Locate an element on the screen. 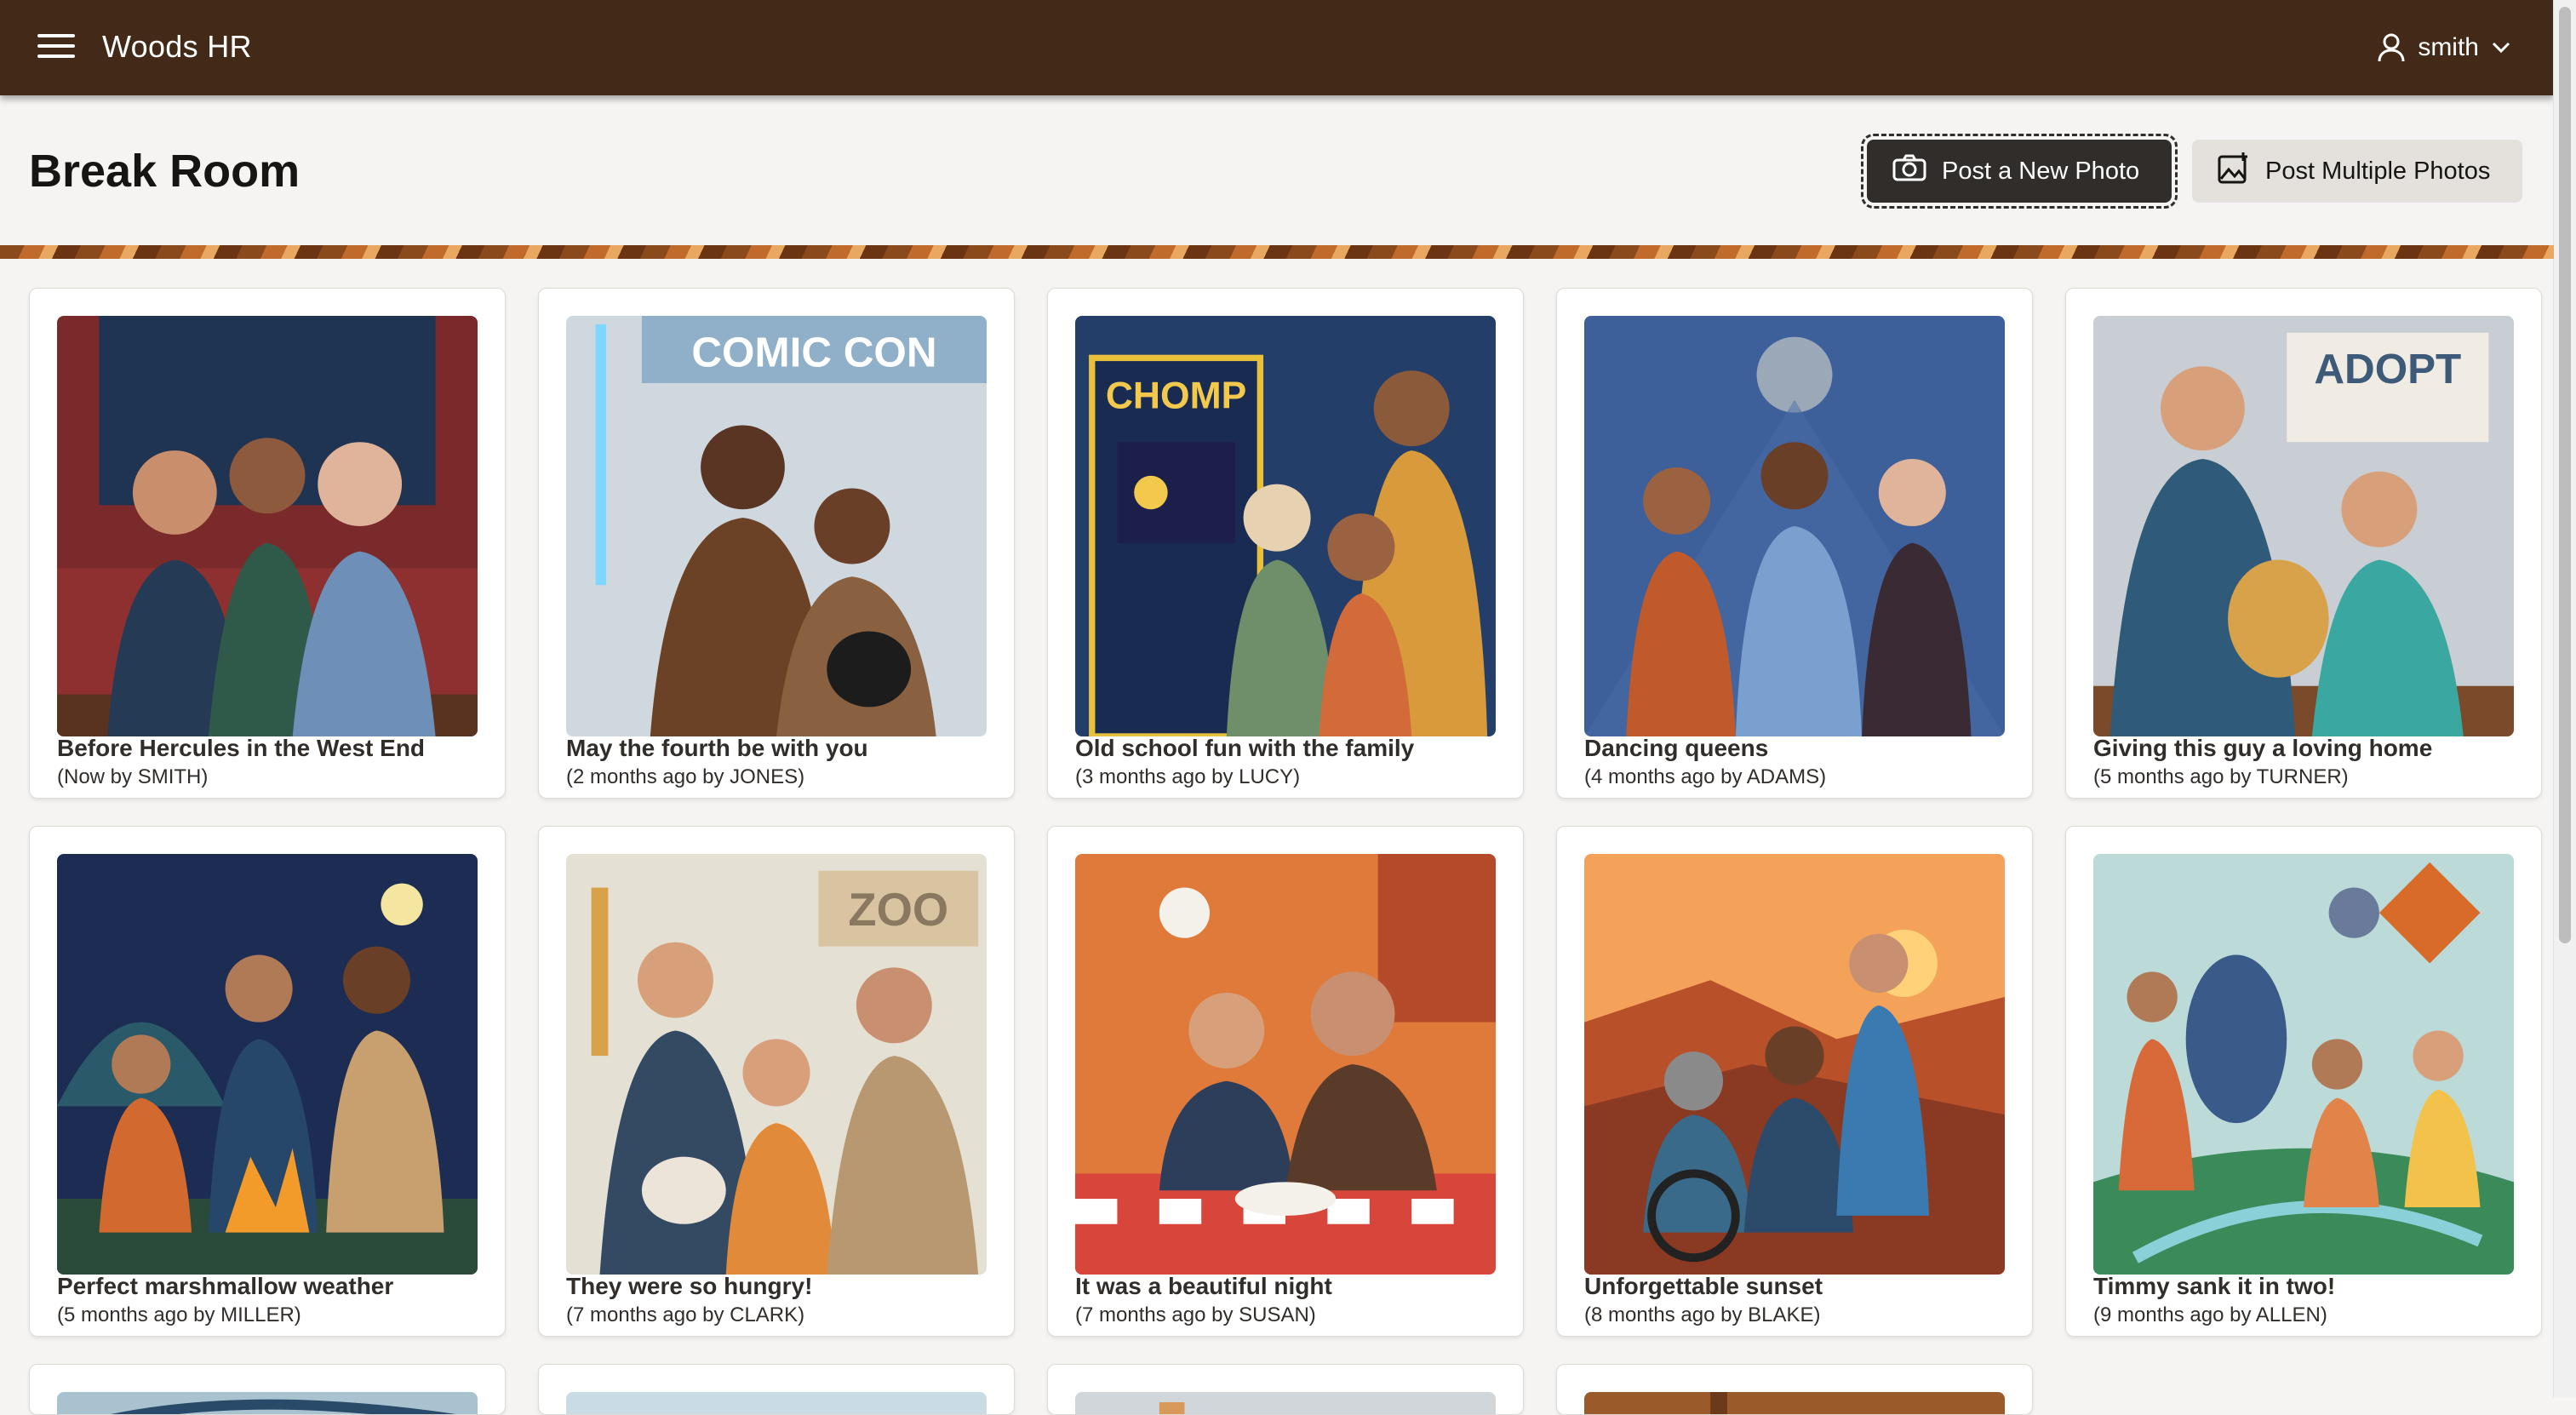 Image resolution: width=2576 pixels, height=1415 pixels. photo-title: Dancing queens is located at coordinates (1677, 748).